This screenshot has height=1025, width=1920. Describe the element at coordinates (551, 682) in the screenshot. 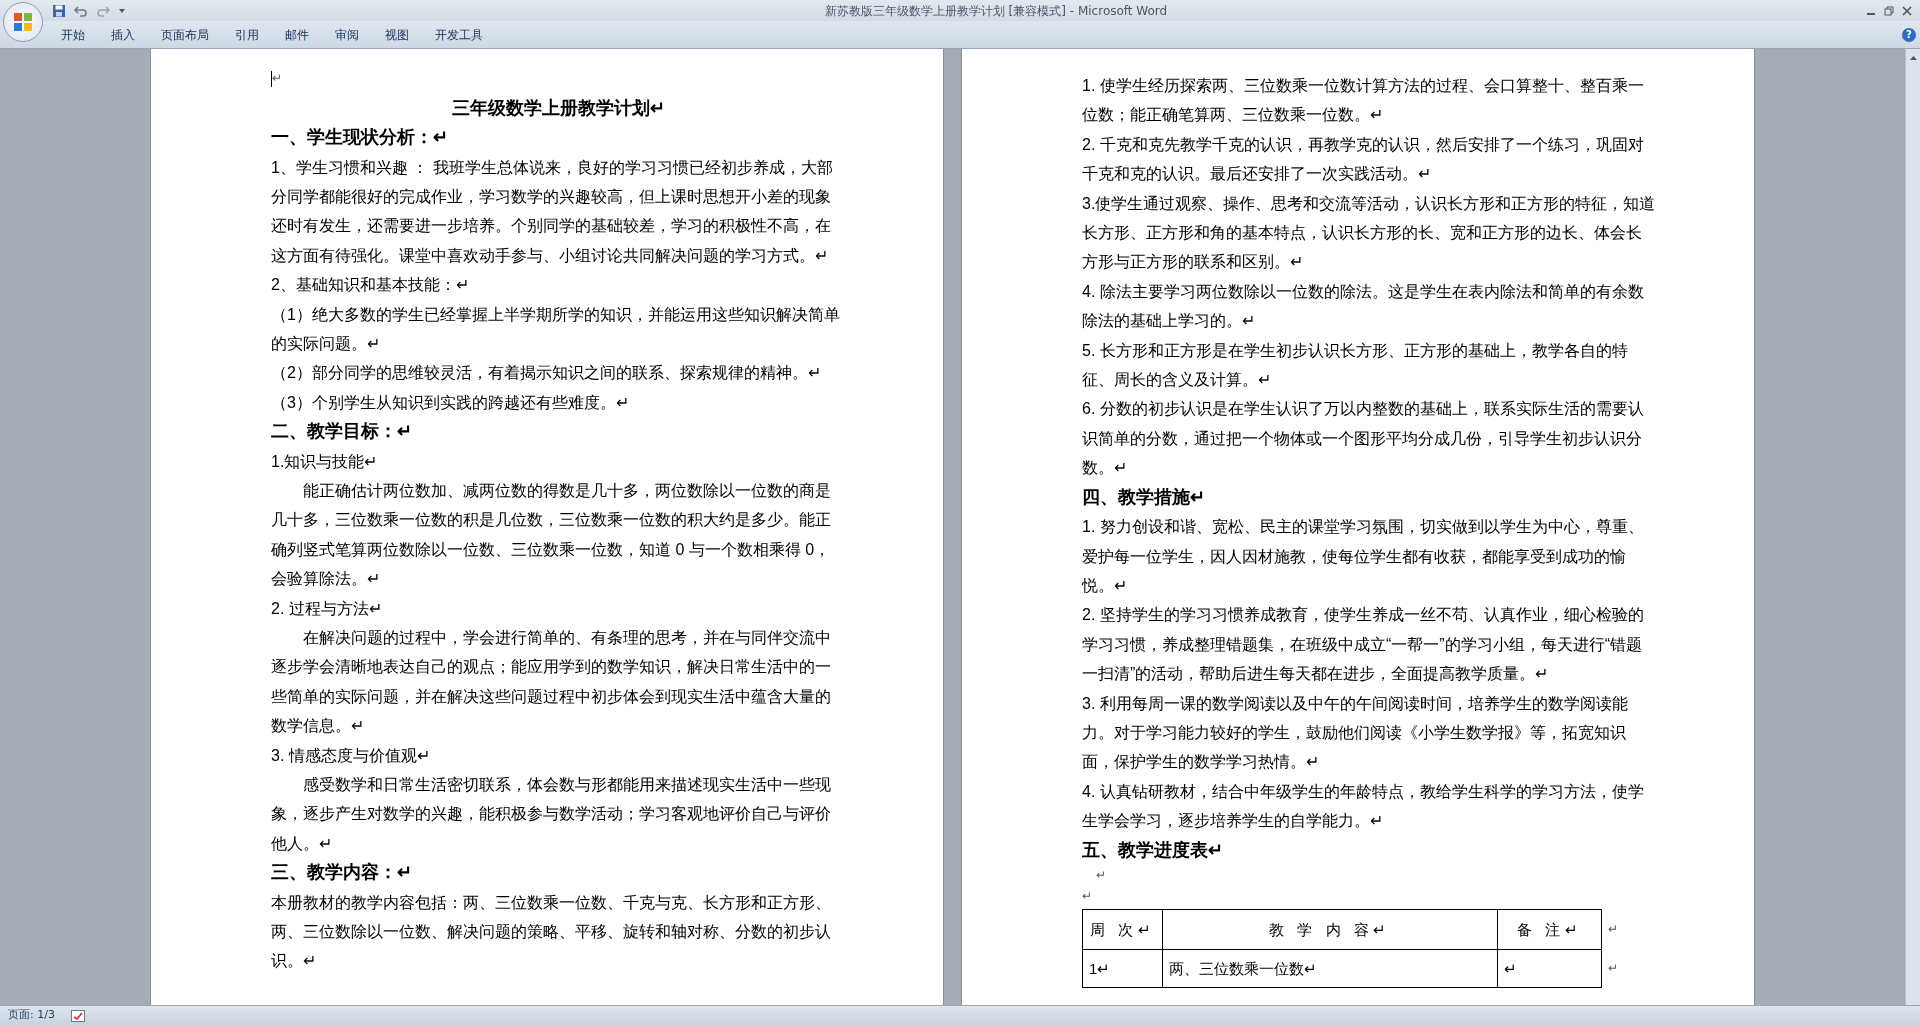

I see `paragraph: 在解决问题的过程中，学会进行简单的、有条理的思考，并在与同伴交流中逐步学会清晰地表达自己的观点；能应用学到的数学知识，解决日常生活中的一些简单的实际问题，并在解决这些问题过程中初步体会到现实生活中蕴含大量的数学信息。↵` at that location.